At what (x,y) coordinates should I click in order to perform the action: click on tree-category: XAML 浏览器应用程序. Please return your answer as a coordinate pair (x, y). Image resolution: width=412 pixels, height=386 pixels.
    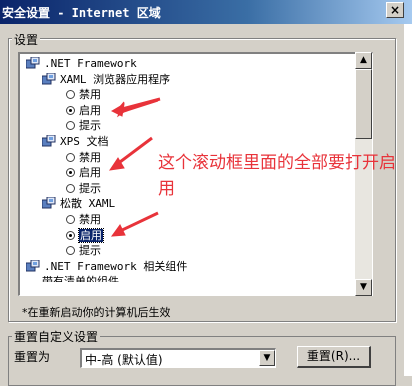
    Looking at the image, I should click on (106, 79).